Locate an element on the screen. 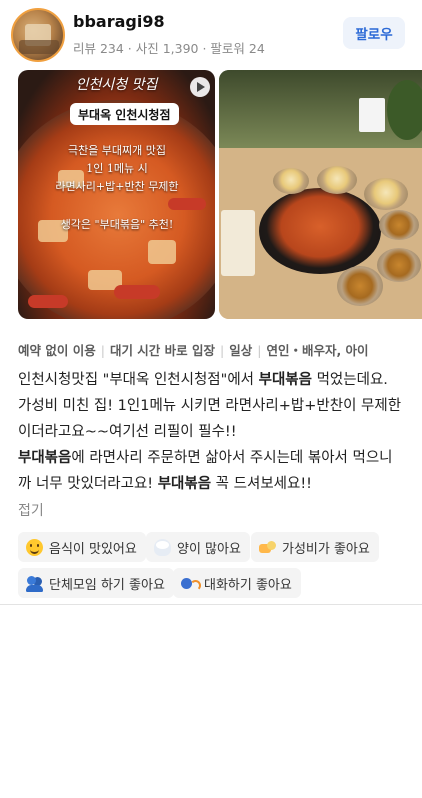 This screenshot has height=798, width=422. photo-handwriting-2: 1인 1메뉴 시 is located at coordinates (117, 168).